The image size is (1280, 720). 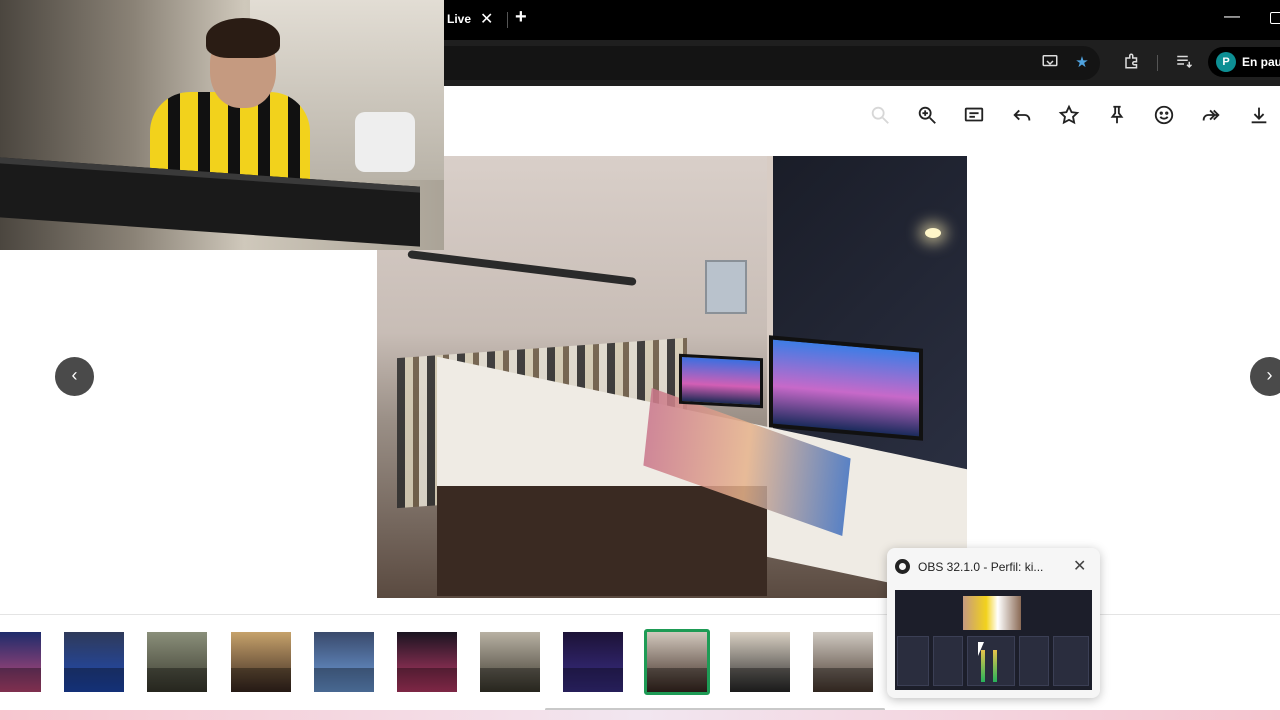 I want to click on obs-panel-mixer, so click(x=991, y=661).